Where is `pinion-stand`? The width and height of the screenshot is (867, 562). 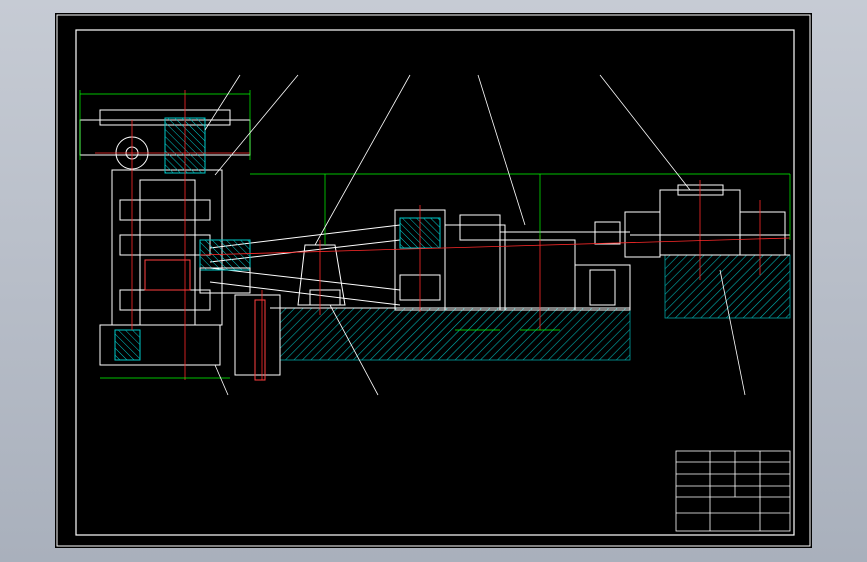
pinion-stand is located at coordinates (450, 260).